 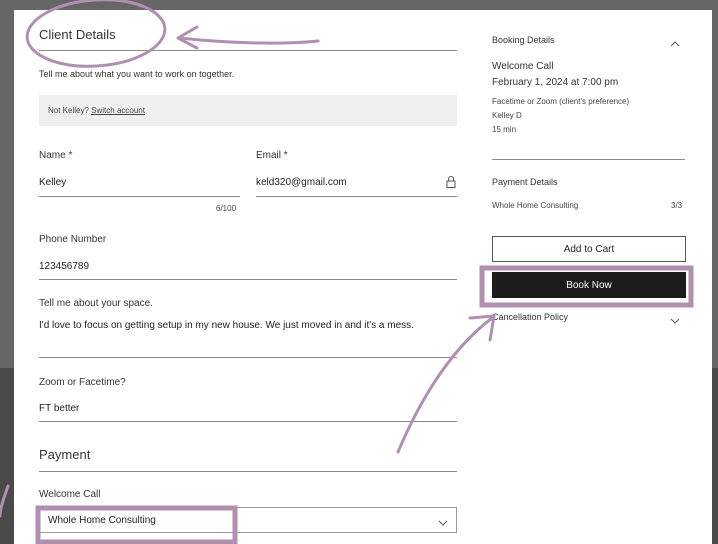 I want to click on chevron-up-icon, so click(x=675, y=45).